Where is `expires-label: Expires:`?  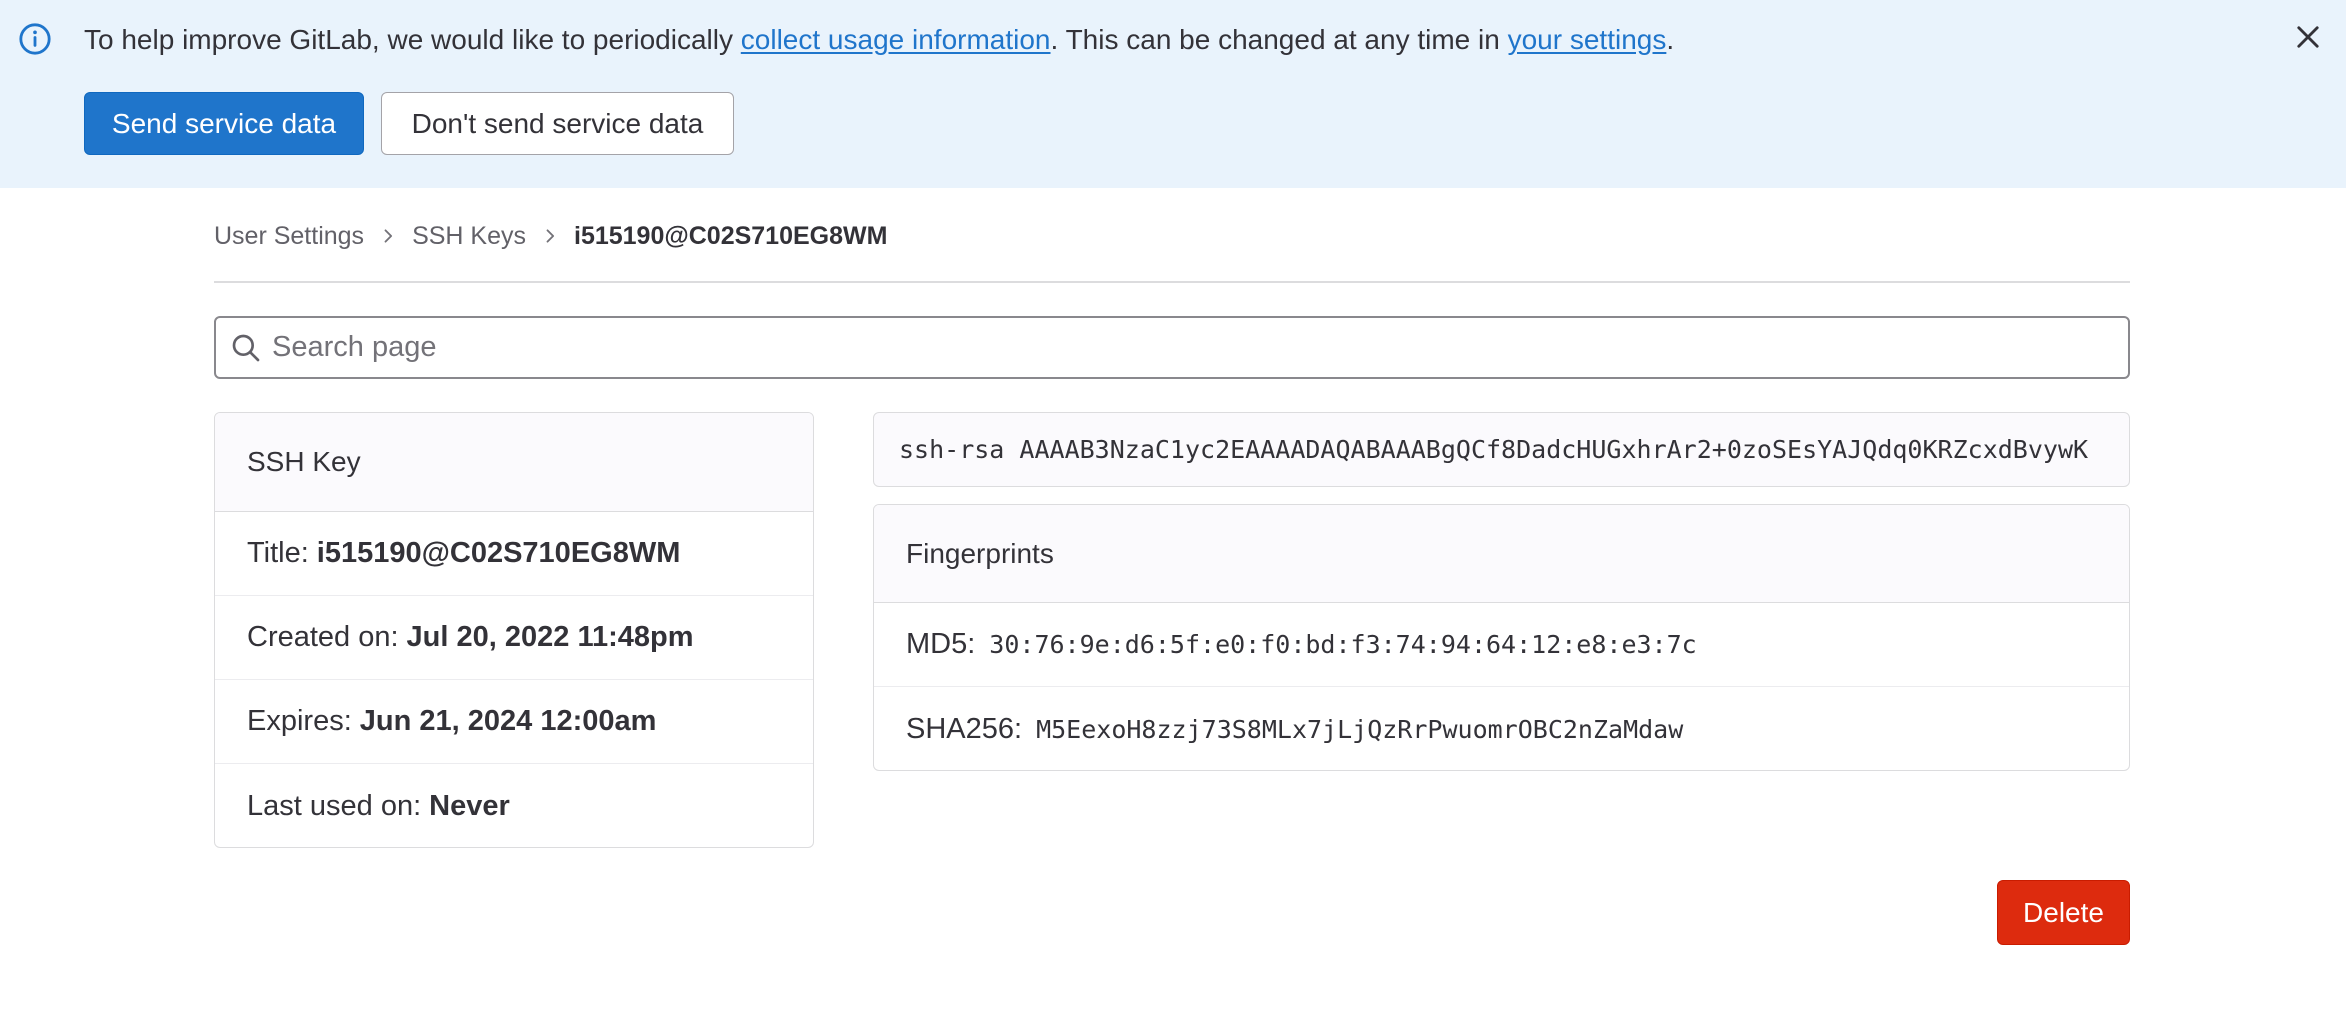
expires-label: Expires: is located at coordinates (299, 721).